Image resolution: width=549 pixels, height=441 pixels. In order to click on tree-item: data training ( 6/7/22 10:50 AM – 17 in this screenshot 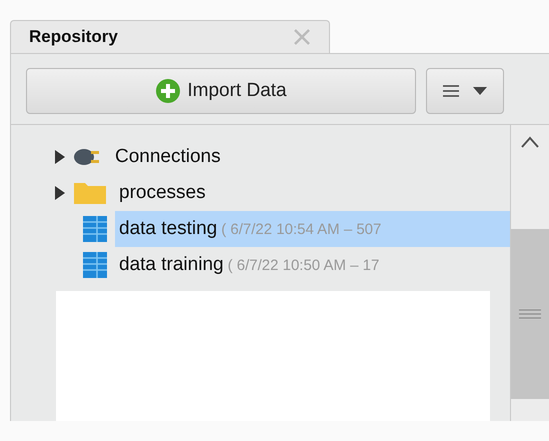, I will do `click(249, 265)`.